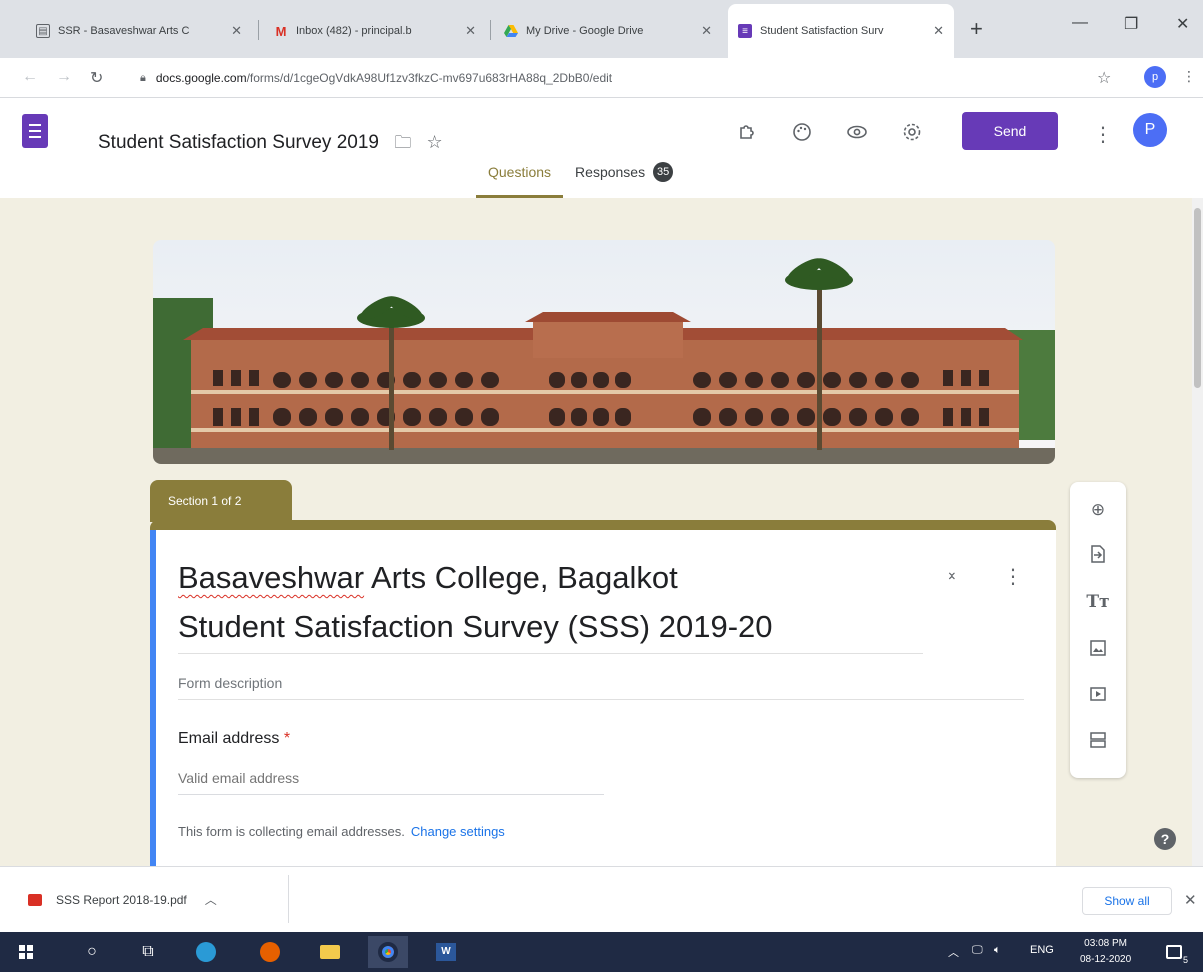 This screenshot has width=1203, height=972. I want to click on url-domain: docs.google.com, so click(201, 78).